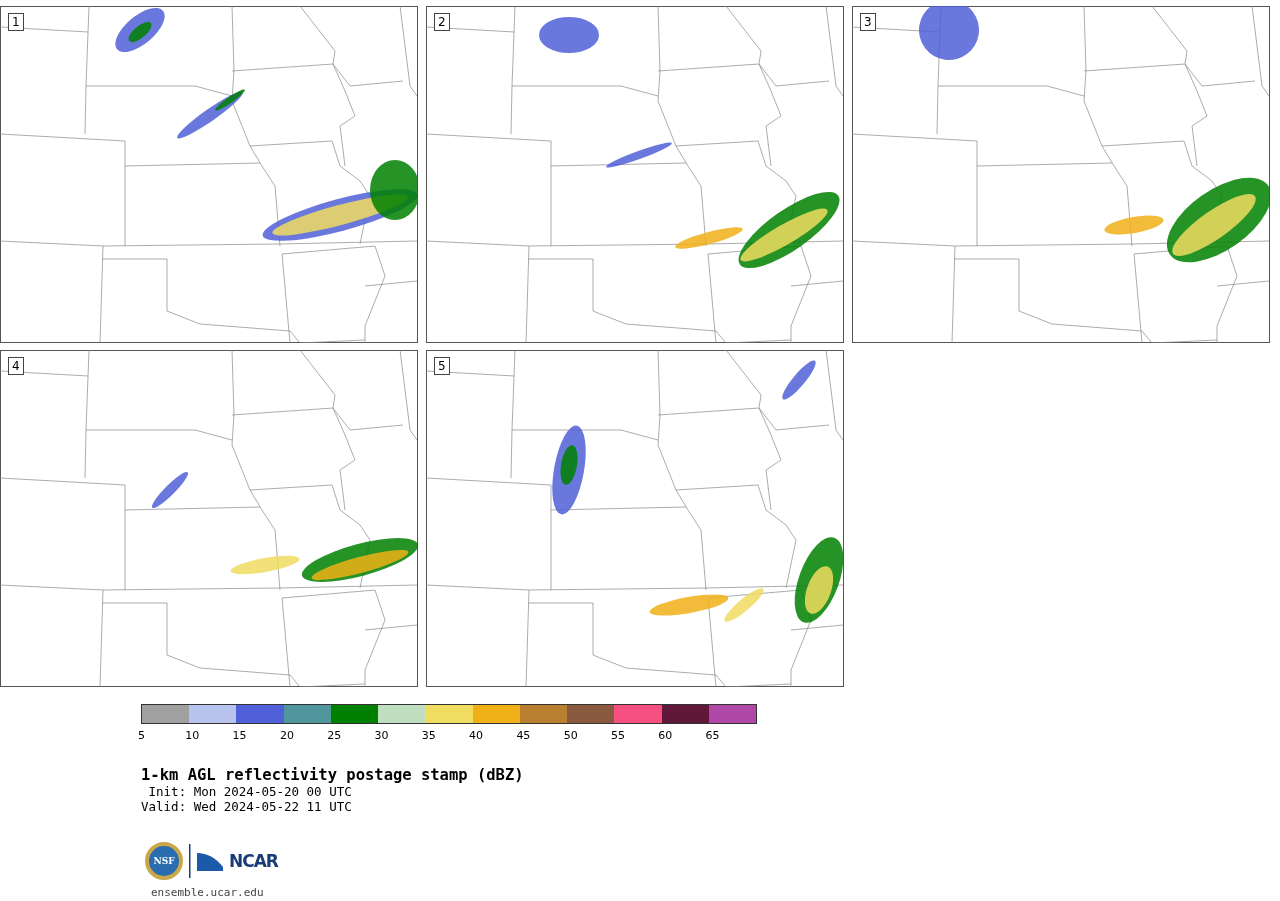  I want to click on init-time: Init: Mon 2024-05-20 00 UTC, so click(250, 791).